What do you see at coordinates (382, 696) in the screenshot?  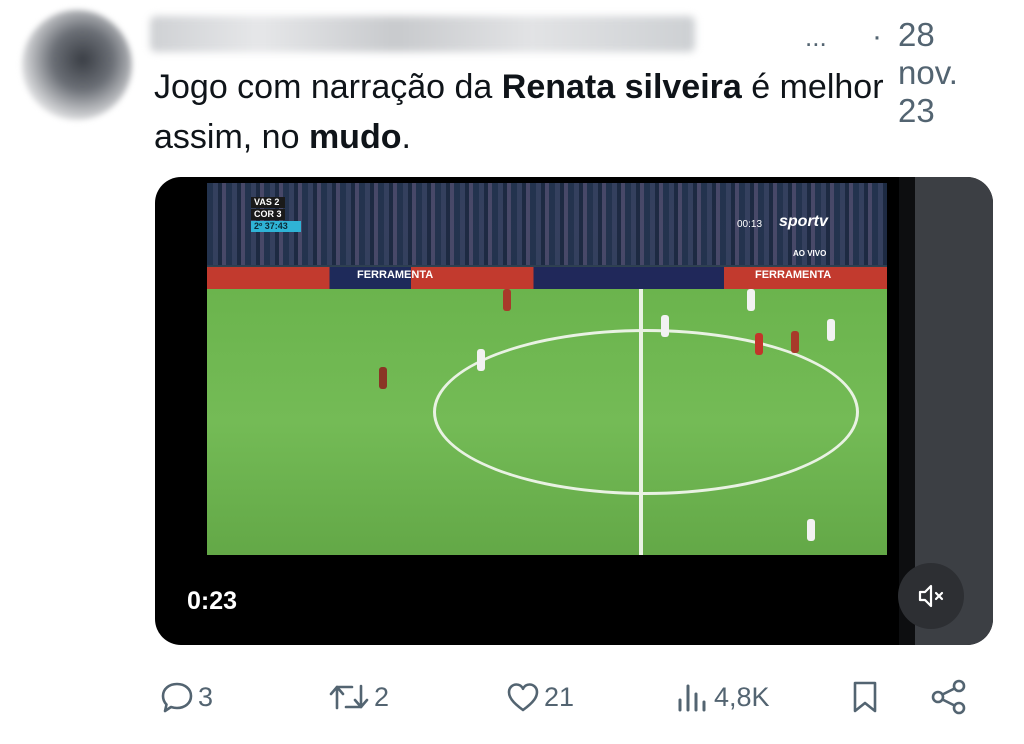 I see `retweet-count: 2` at bounding box center [382, 696].